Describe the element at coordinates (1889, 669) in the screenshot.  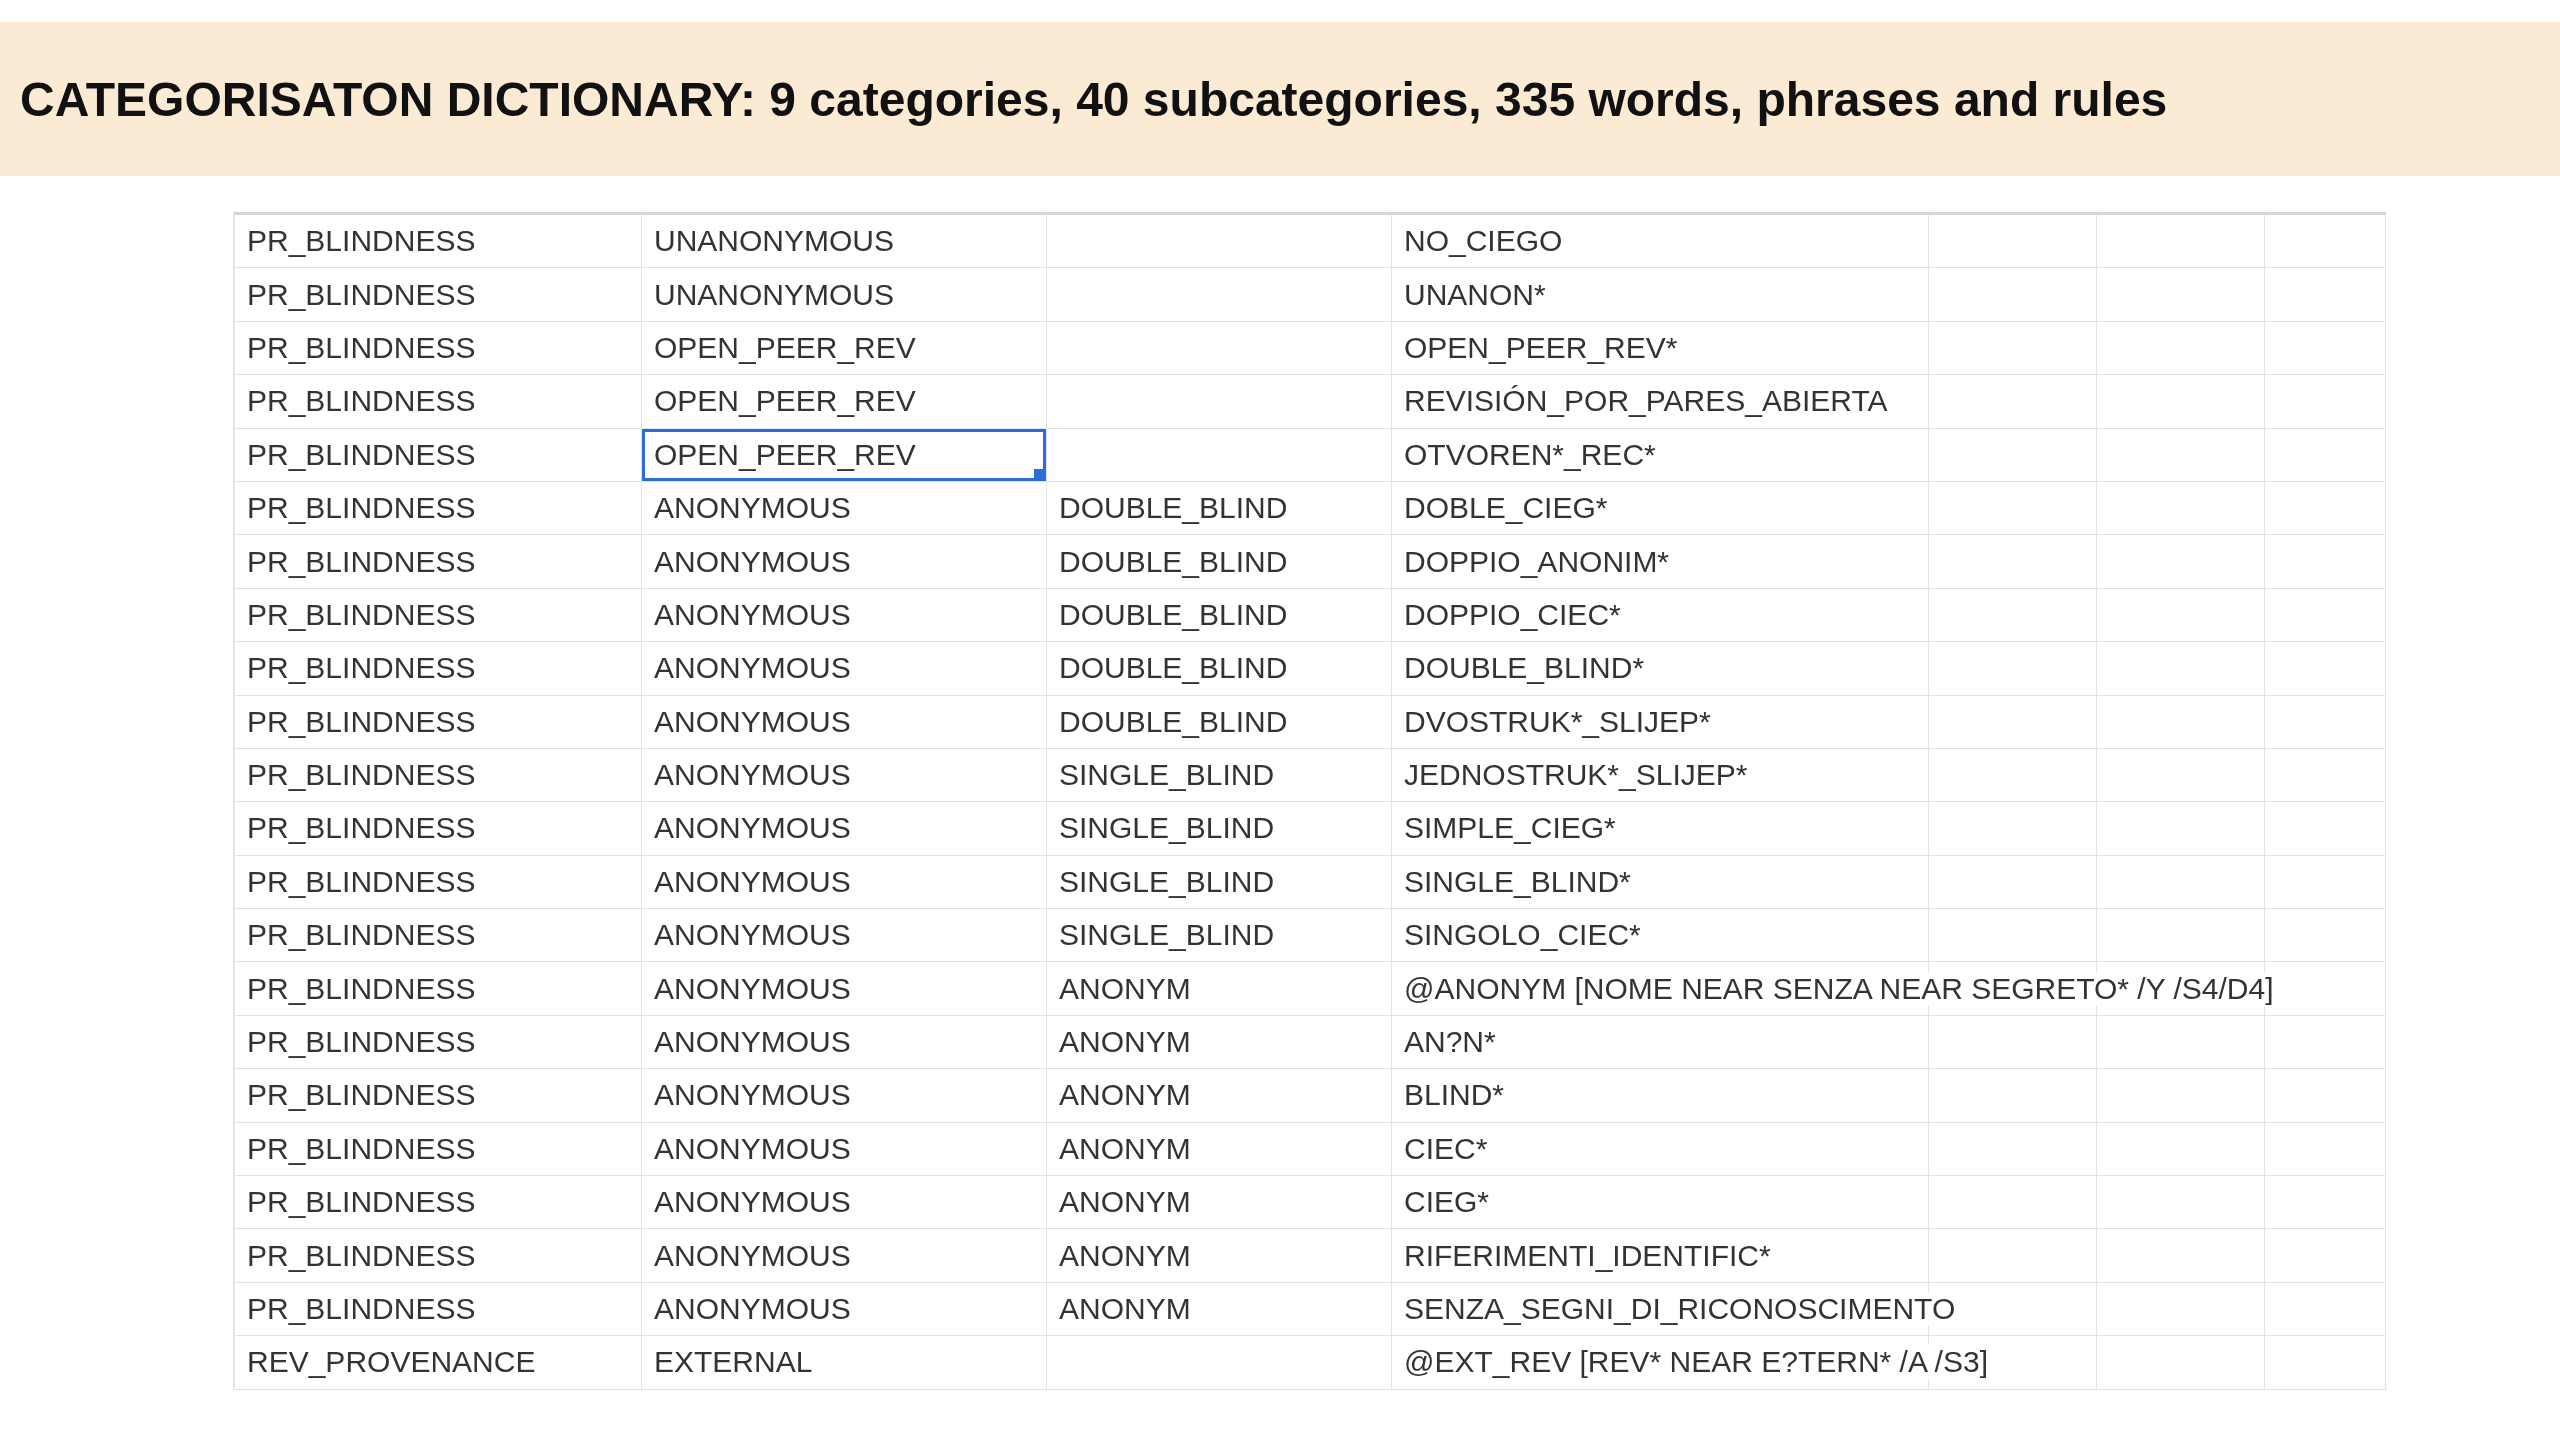
I see `table-cell: DOUBLE_BLIND*` at that location.